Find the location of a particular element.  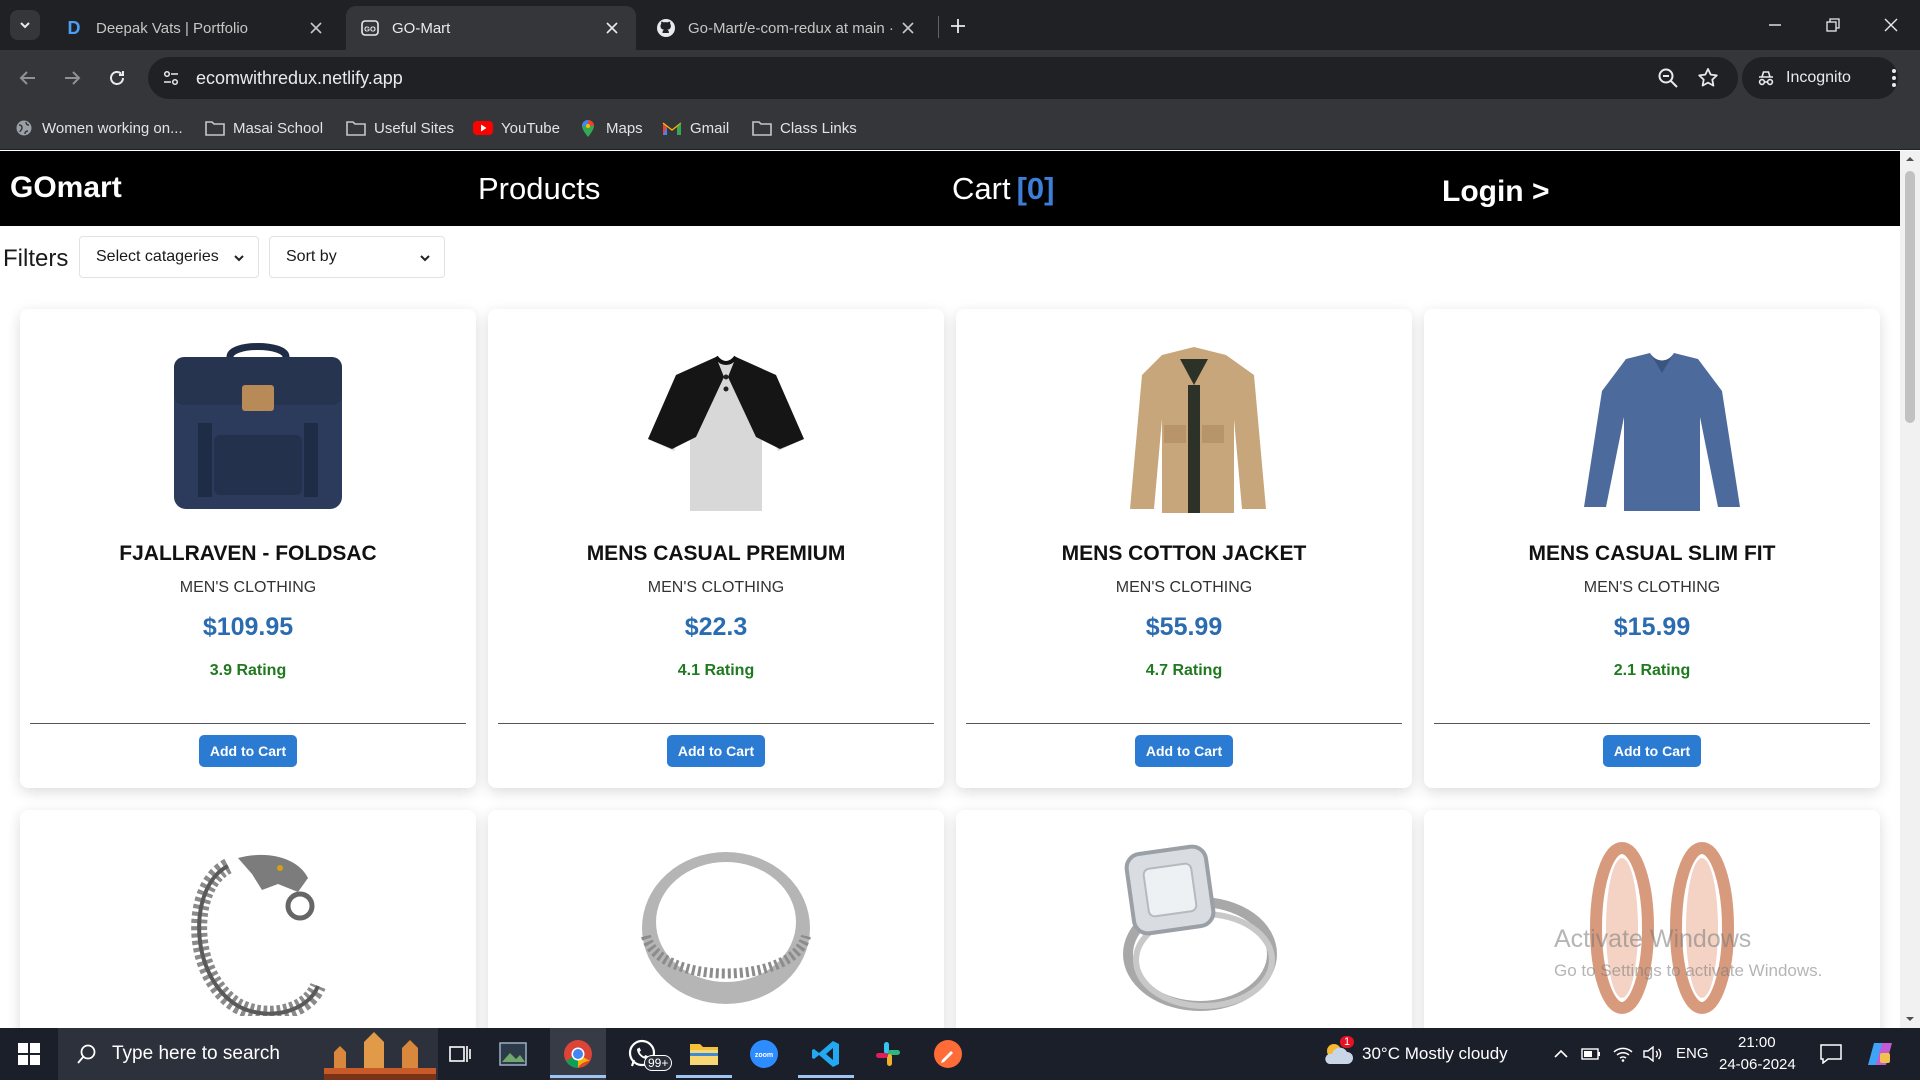

product-name: MENS COTTON JACKET is located at coordinates (1184, 554).